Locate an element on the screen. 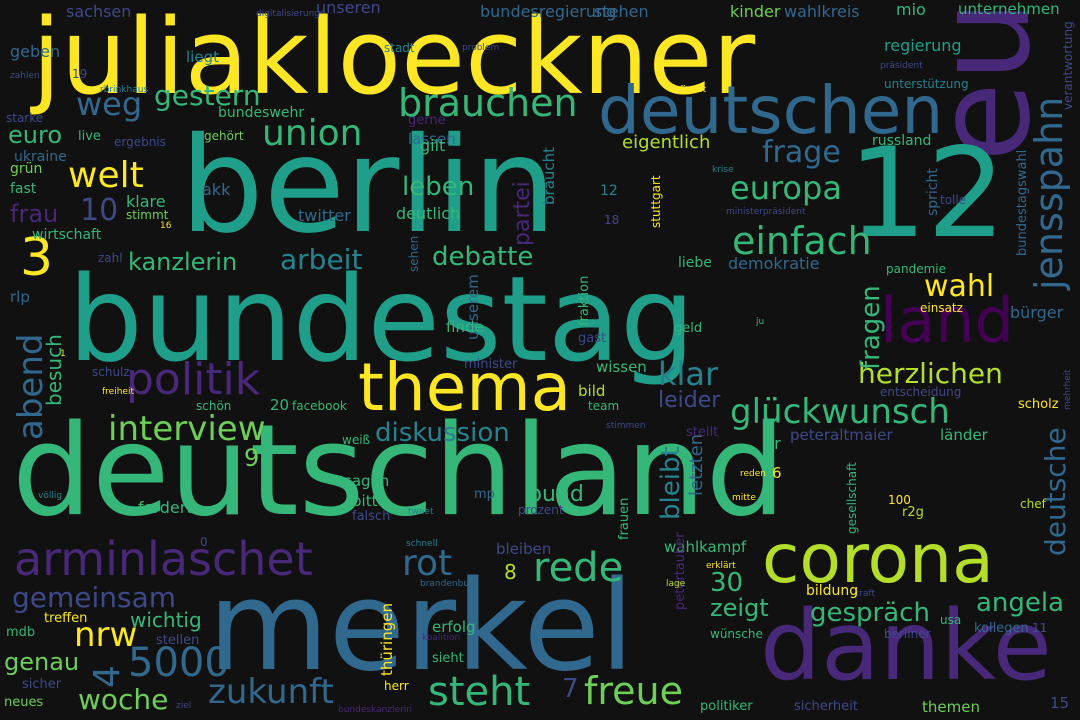 The height and width of the screenshot is (720, 1080). word: lage is located at coordinates (676, 584).